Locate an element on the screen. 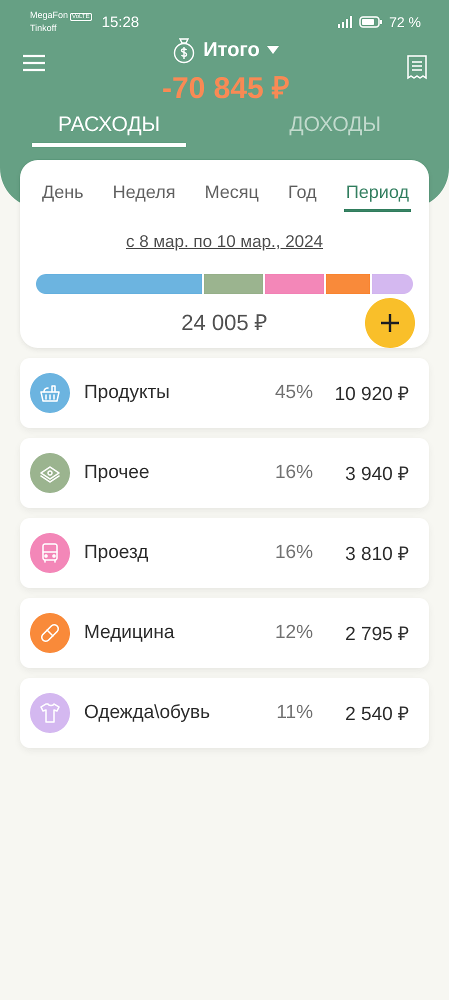  period-tab: Неделя is located at coordinates (144, 193).